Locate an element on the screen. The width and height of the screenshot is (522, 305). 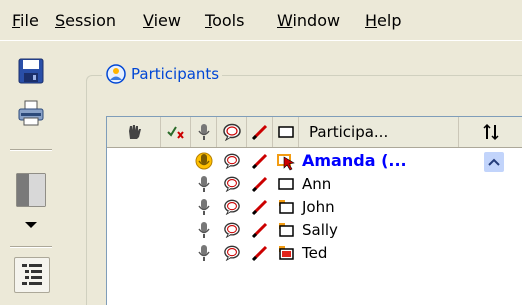
col-window is located at coordinates (286, 132).